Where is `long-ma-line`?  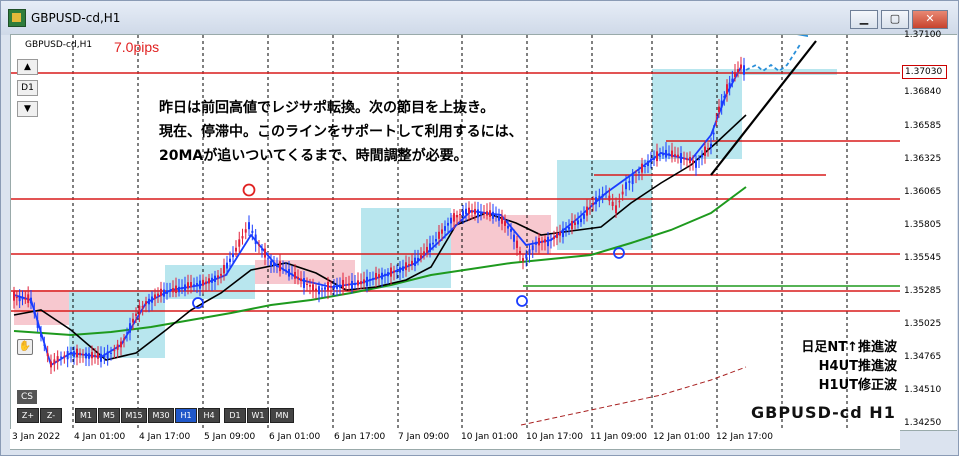 long-ma-line is located at coordinates (633, 396).